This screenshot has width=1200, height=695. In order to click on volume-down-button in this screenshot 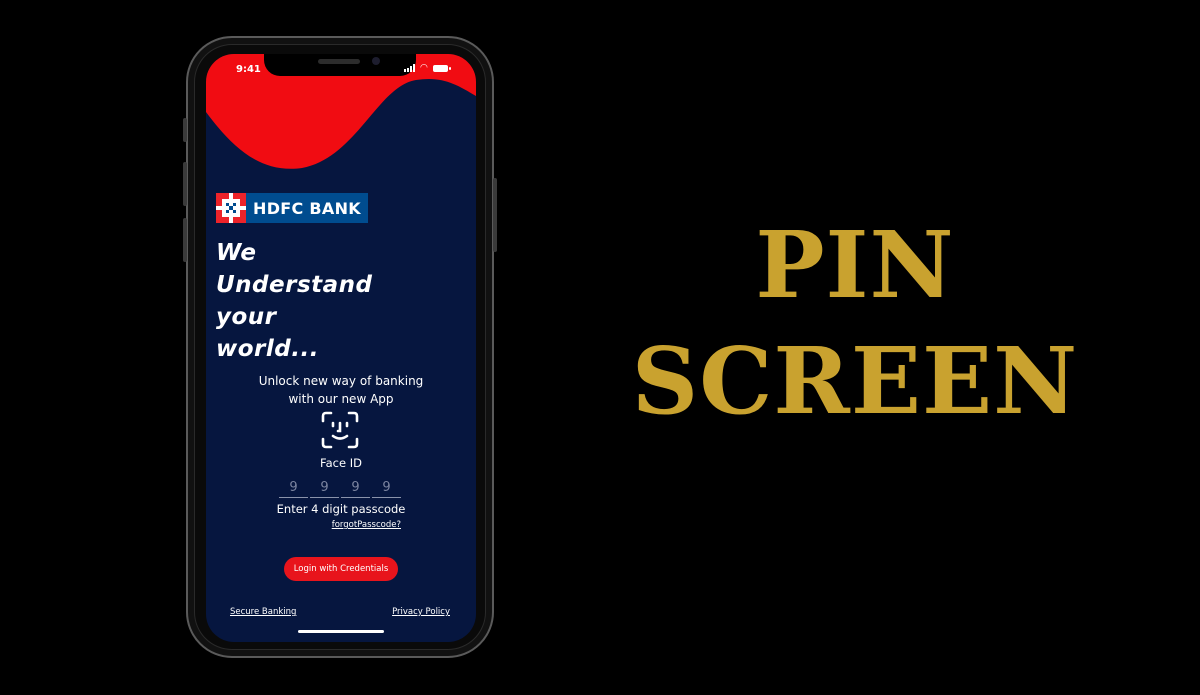, I will do `click(185, 240)`.